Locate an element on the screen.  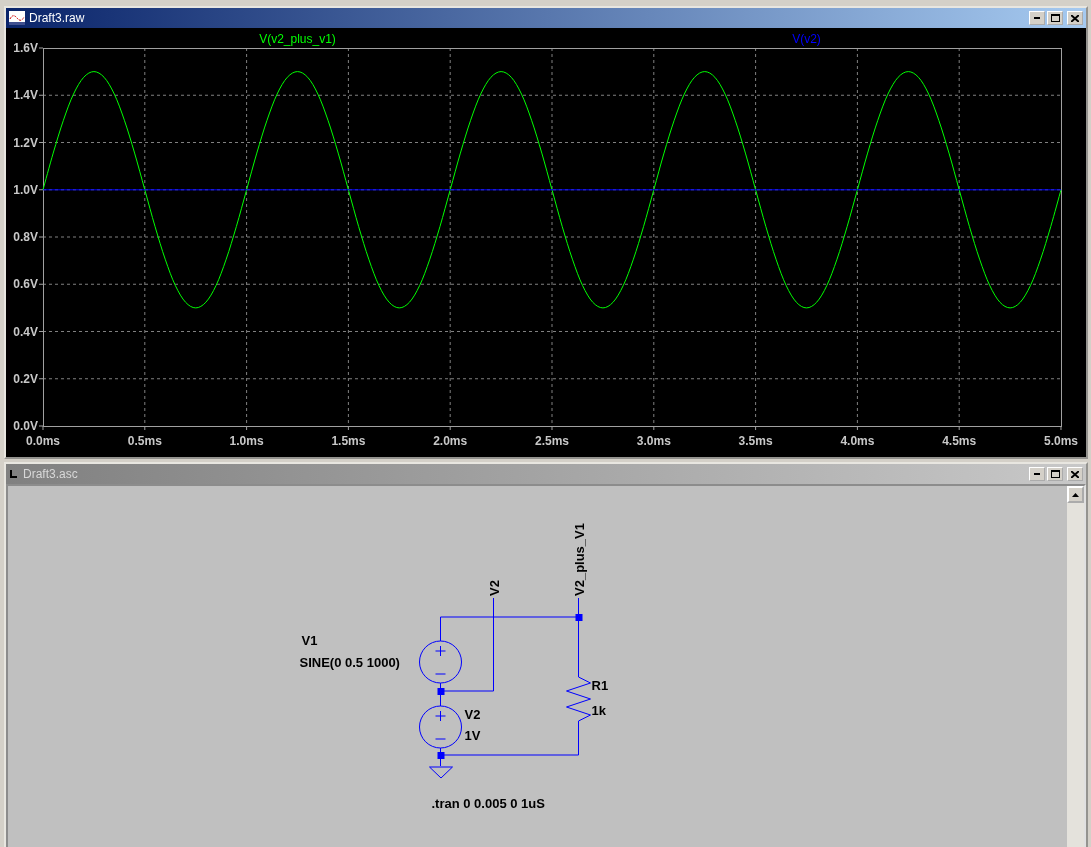
x-tick-label: 2.0ms is located at coordinates (450, 441).